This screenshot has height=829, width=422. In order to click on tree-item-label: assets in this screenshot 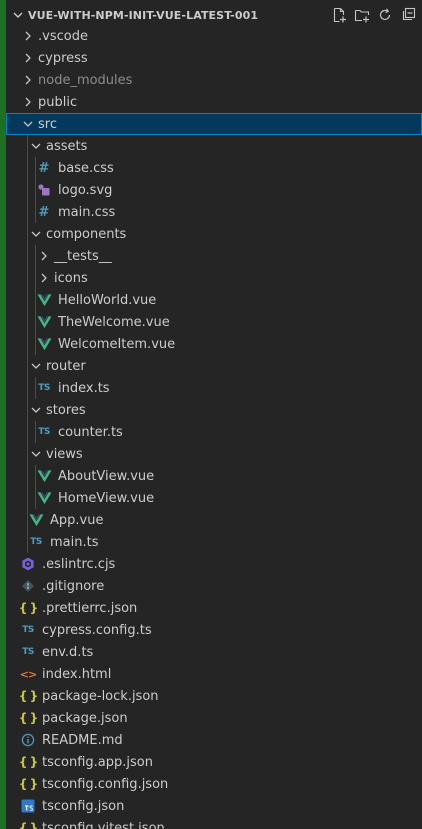, I will do `click(67, 146)`.